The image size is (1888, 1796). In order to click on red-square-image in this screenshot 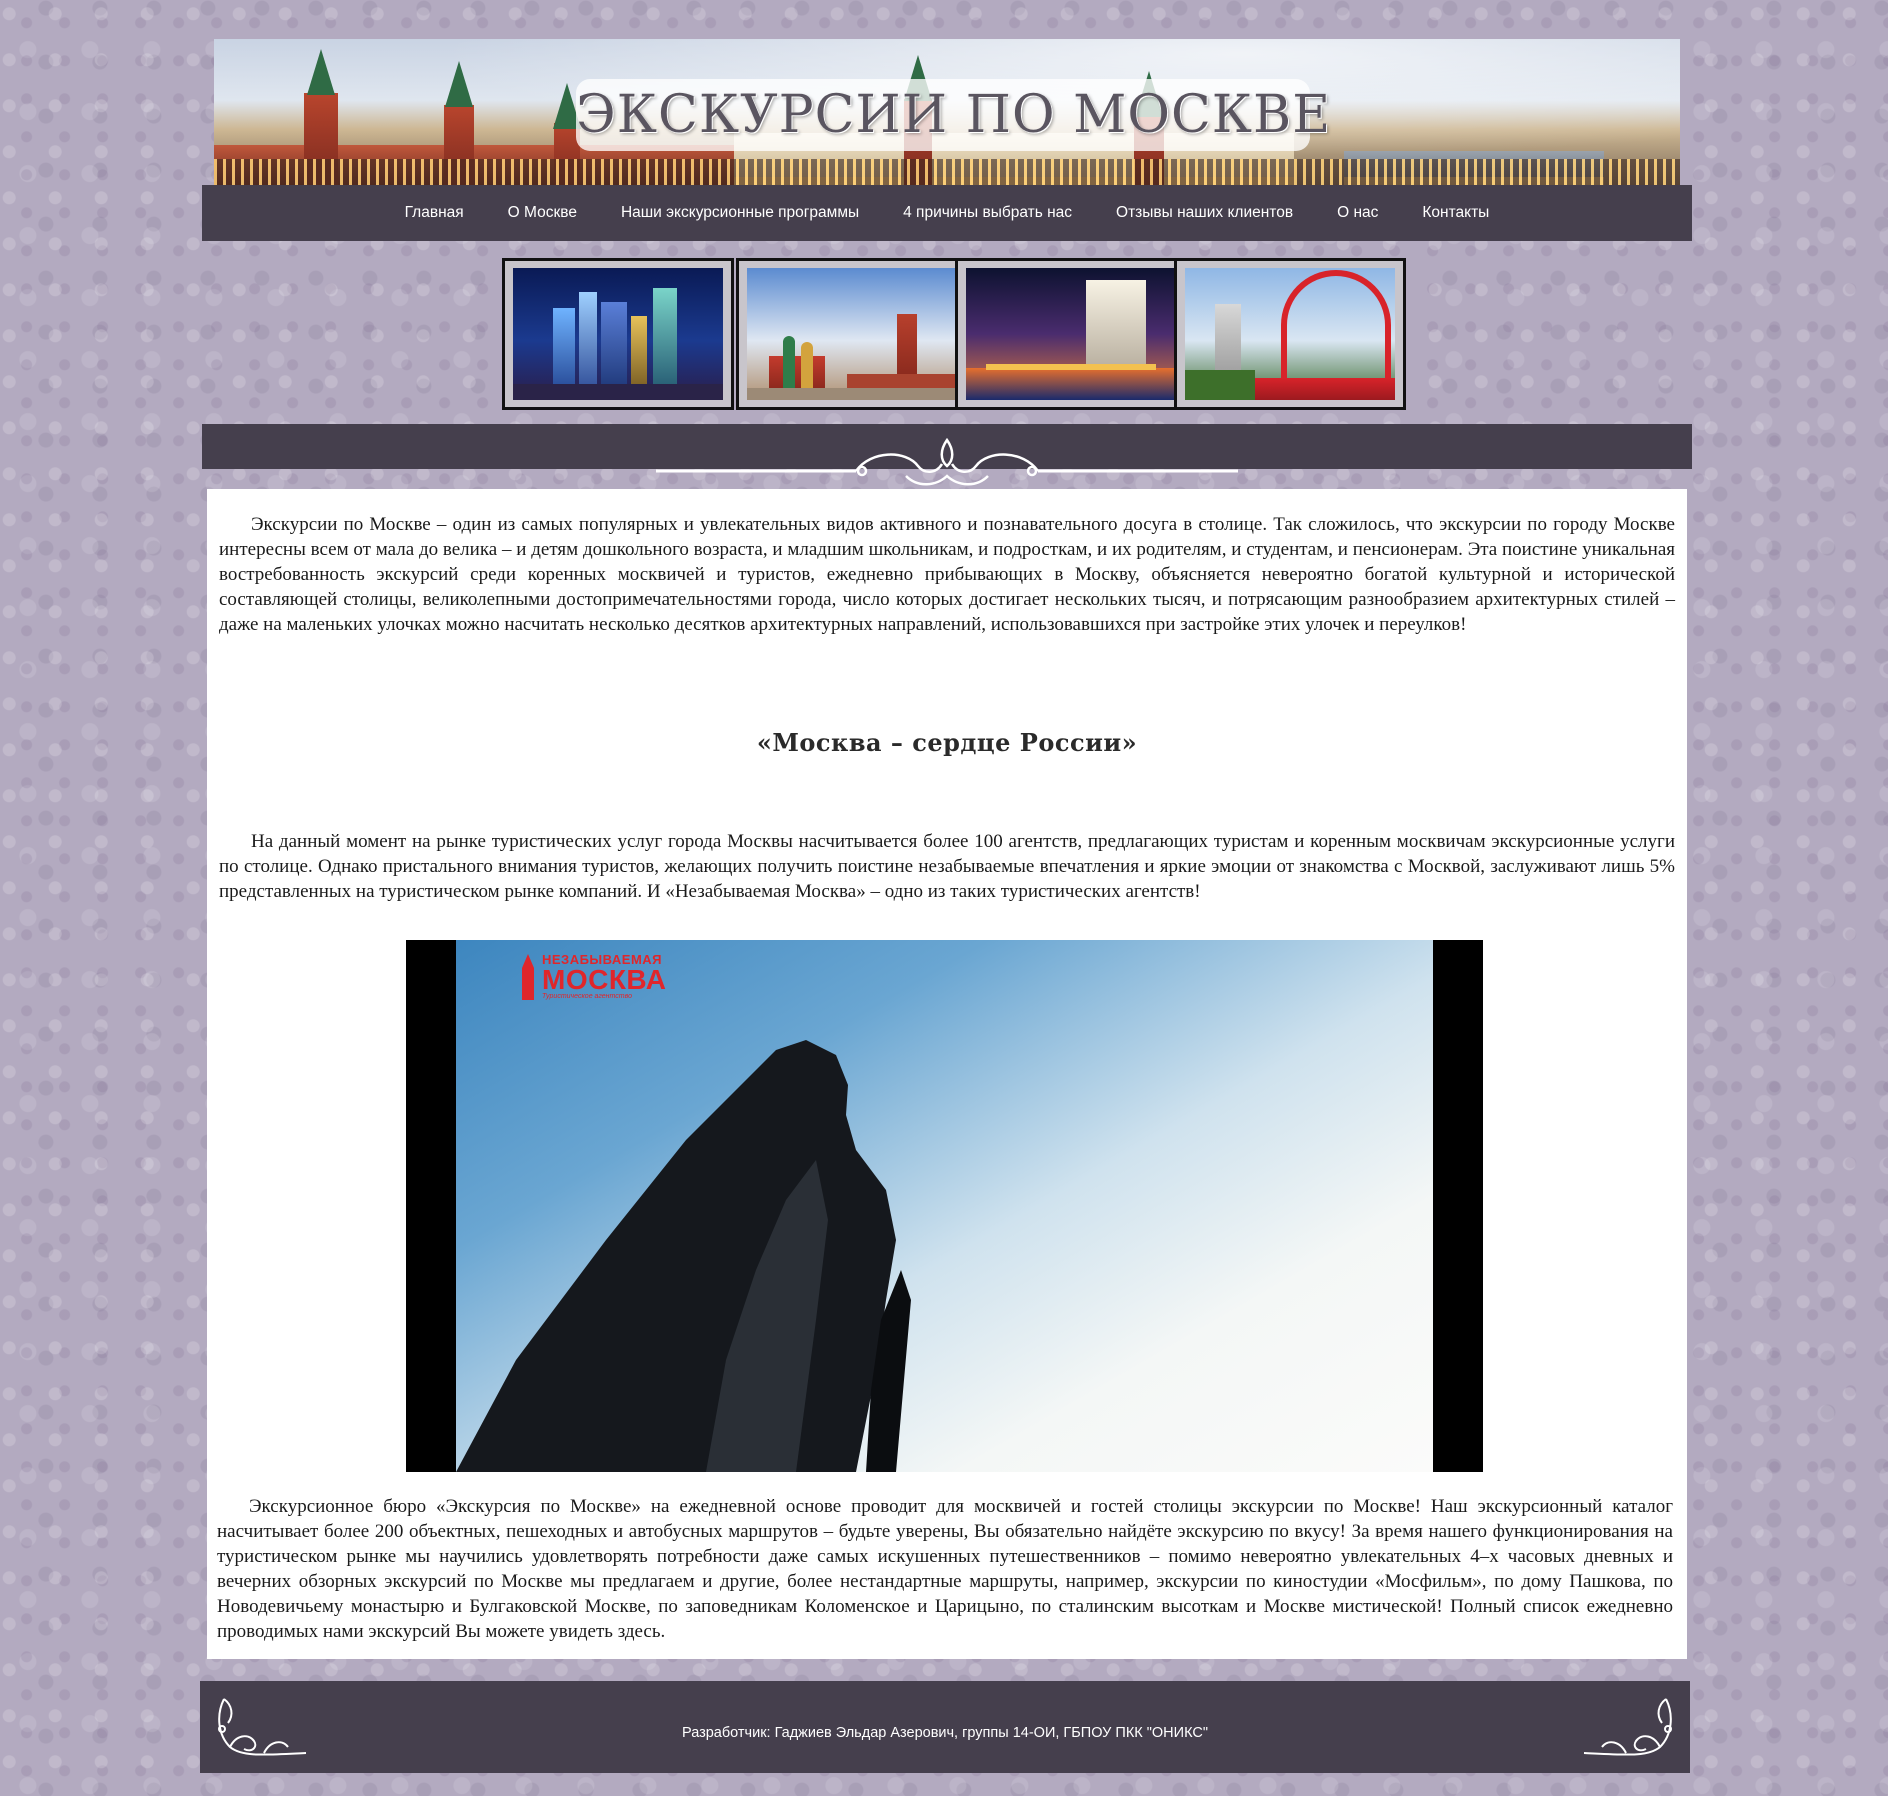, I will do `click(852, 334)`.